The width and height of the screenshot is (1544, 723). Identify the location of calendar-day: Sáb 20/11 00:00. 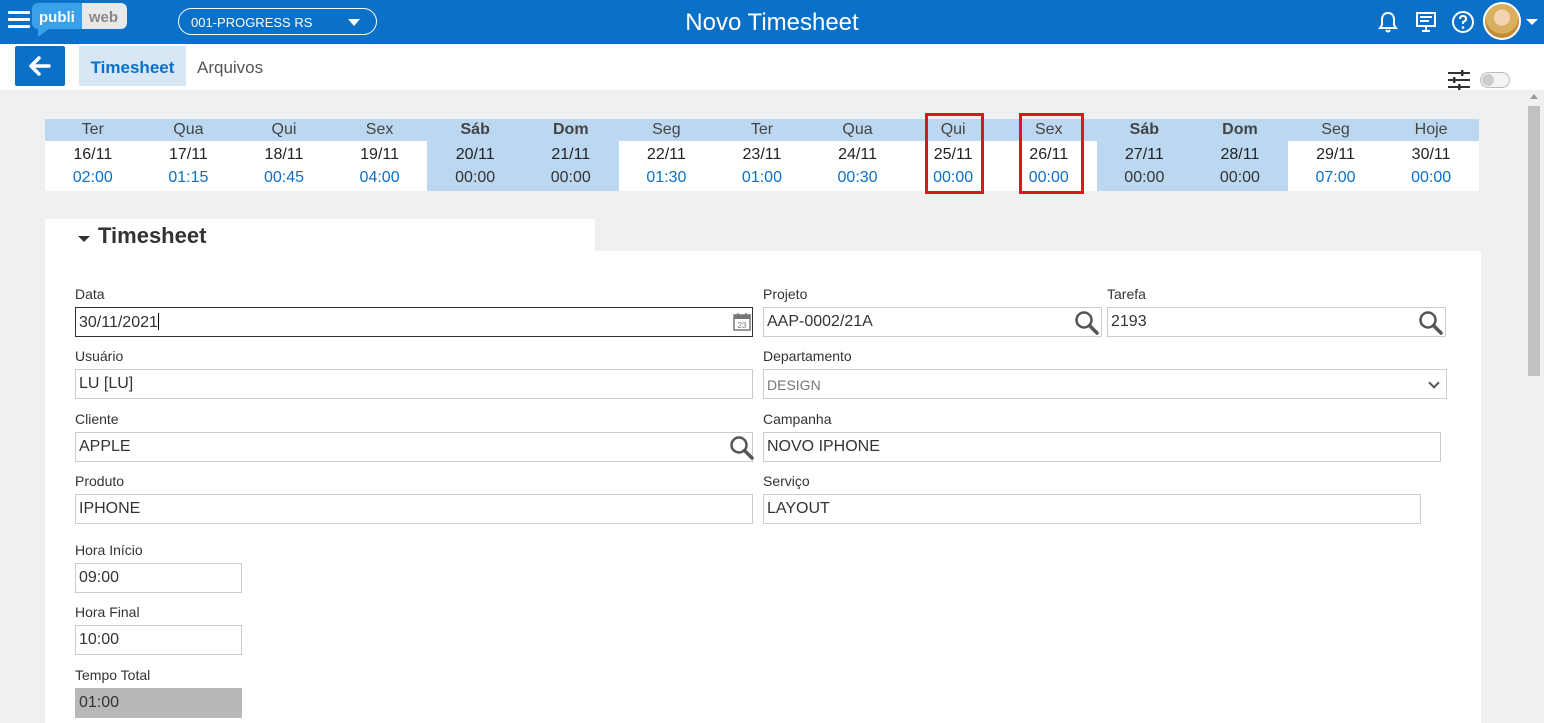
(475, 155).